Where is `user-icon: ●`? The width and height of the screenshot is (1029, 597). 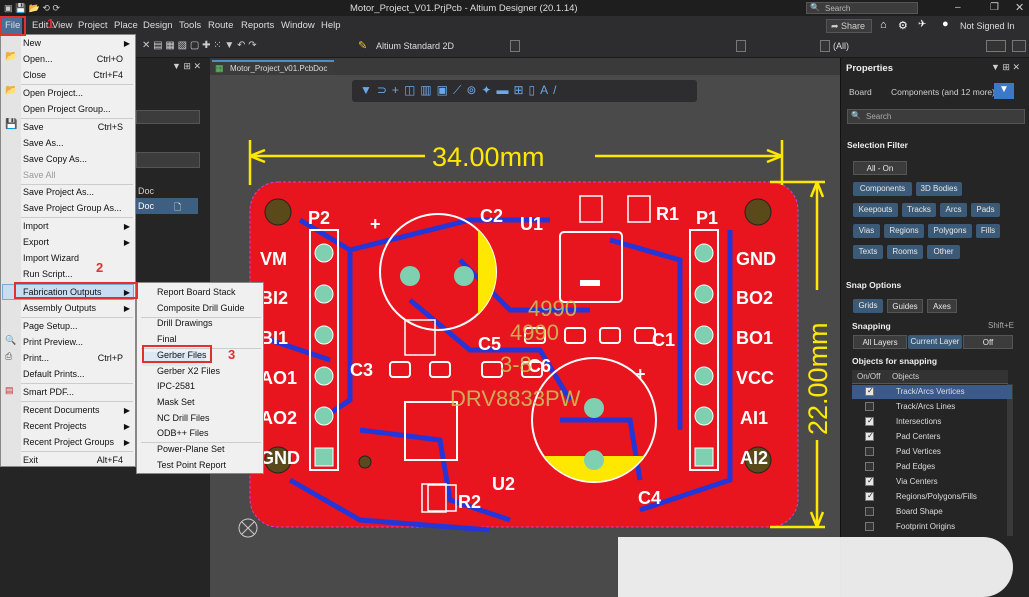
user-icon: ● is located at coordinates (945, 24).